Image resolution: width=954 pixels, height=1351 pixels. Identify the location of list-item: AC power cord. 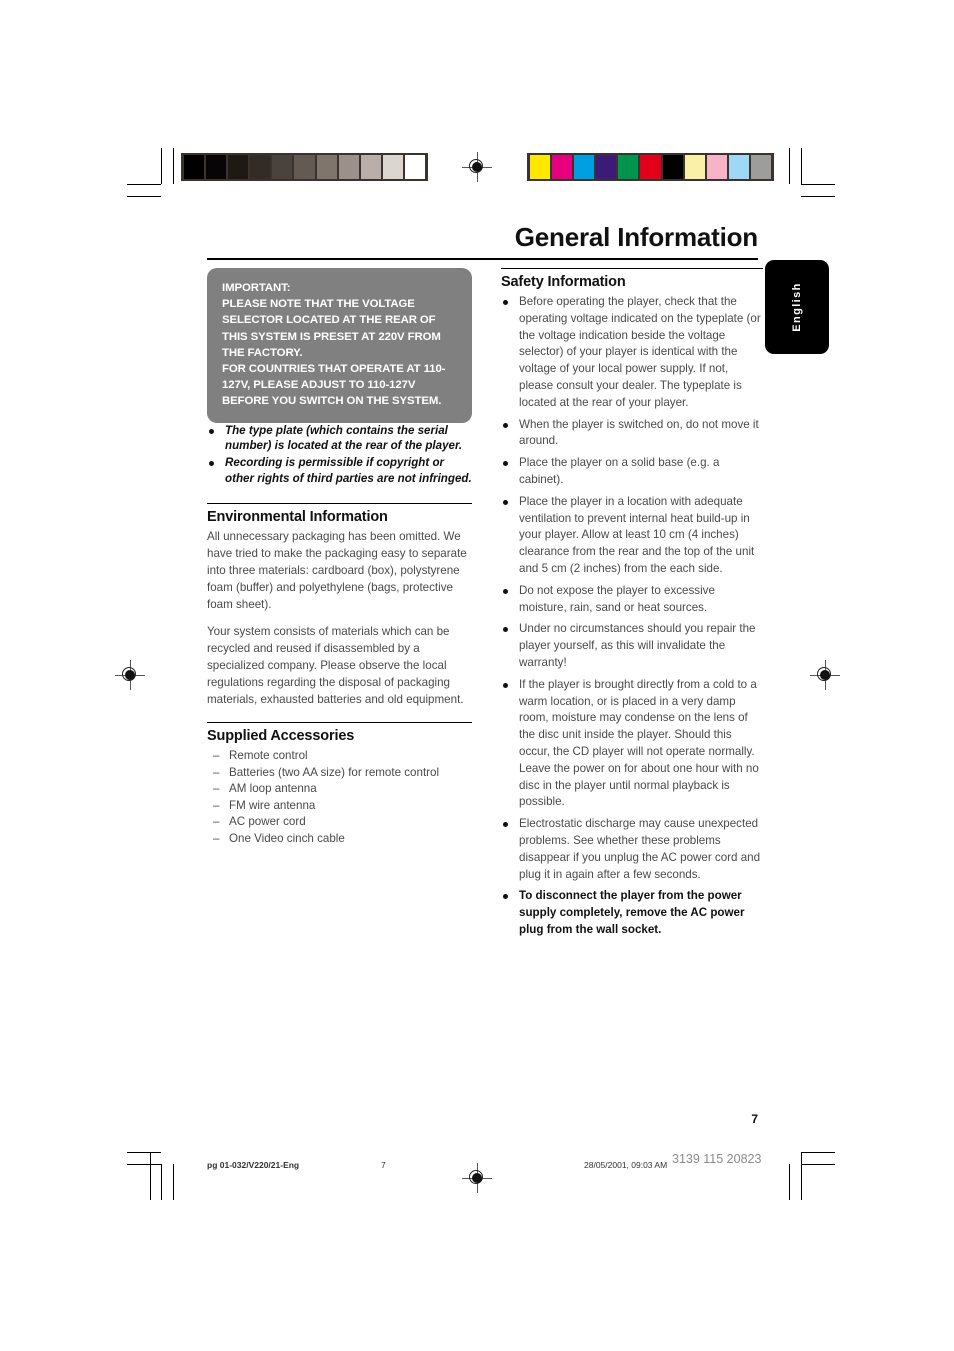
(339, 822).